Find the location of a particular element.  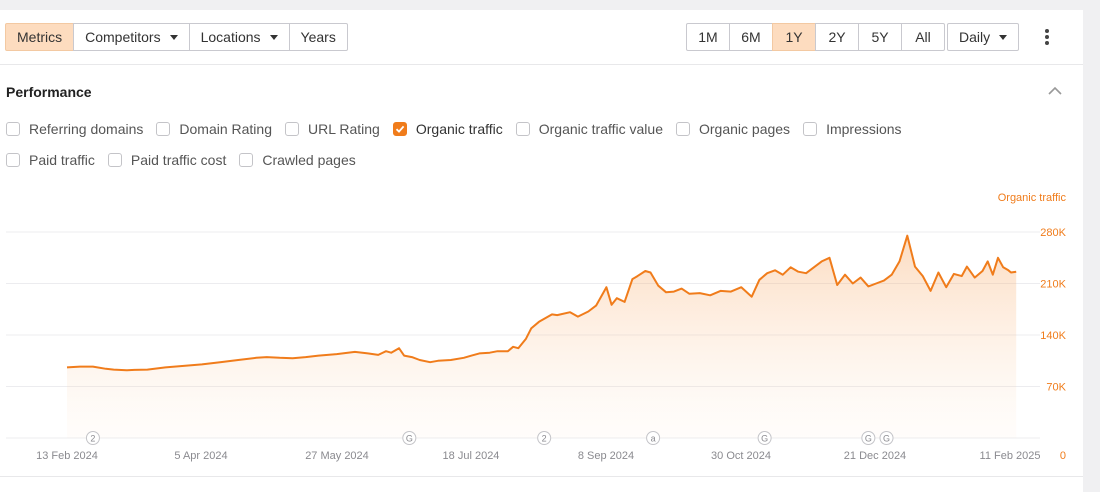

x-tick-label: 5 Apr 2024 is located at coordinates (200, 456).